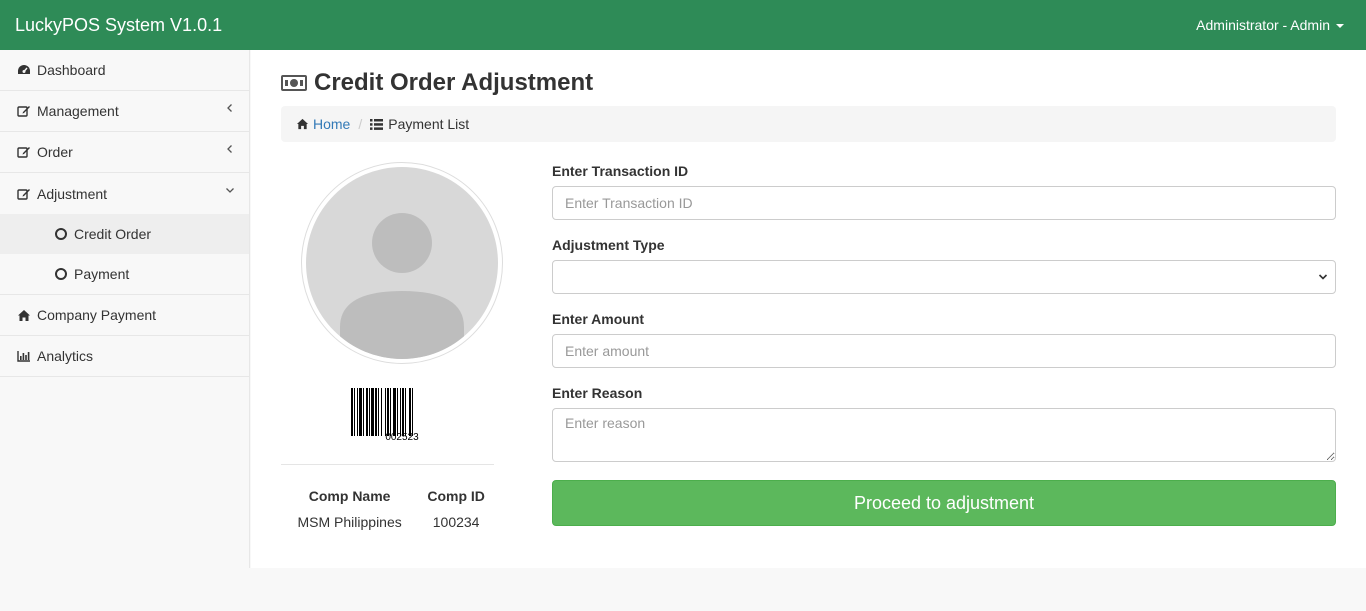 The image size is (1366, 611). I want to click on table-row: MSM Philippines 100234, so click(387, 518).